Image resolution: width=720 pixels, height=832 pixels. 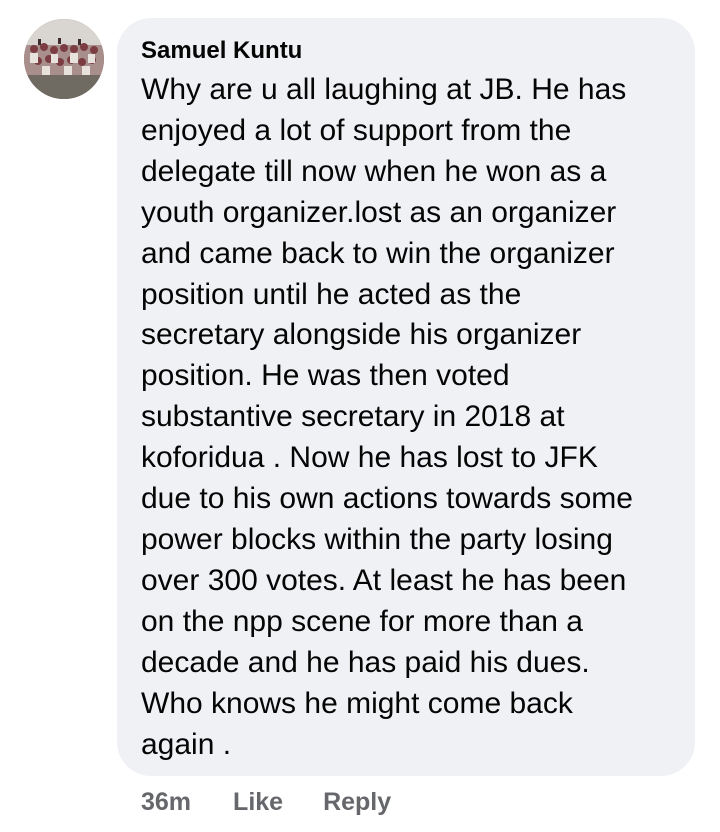 What do you see at coordinates (357, 802) in the screenshot?
I see `reply-button: Reply` at bounding box center [357, 802].